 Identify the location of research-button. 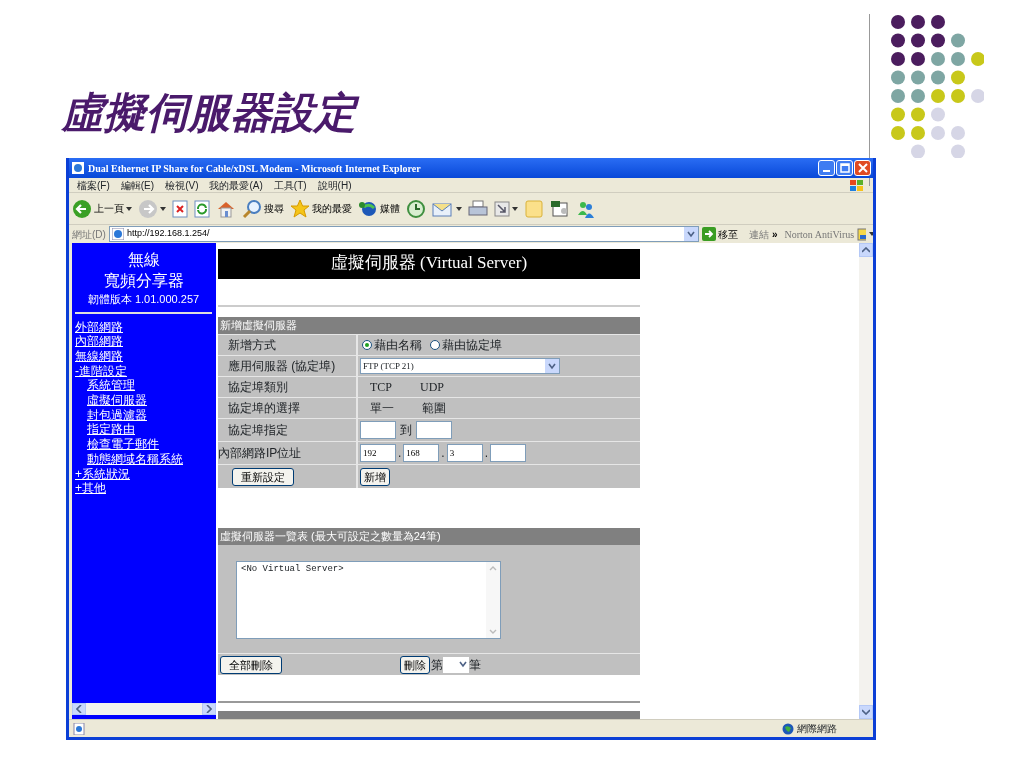
(560, 208).